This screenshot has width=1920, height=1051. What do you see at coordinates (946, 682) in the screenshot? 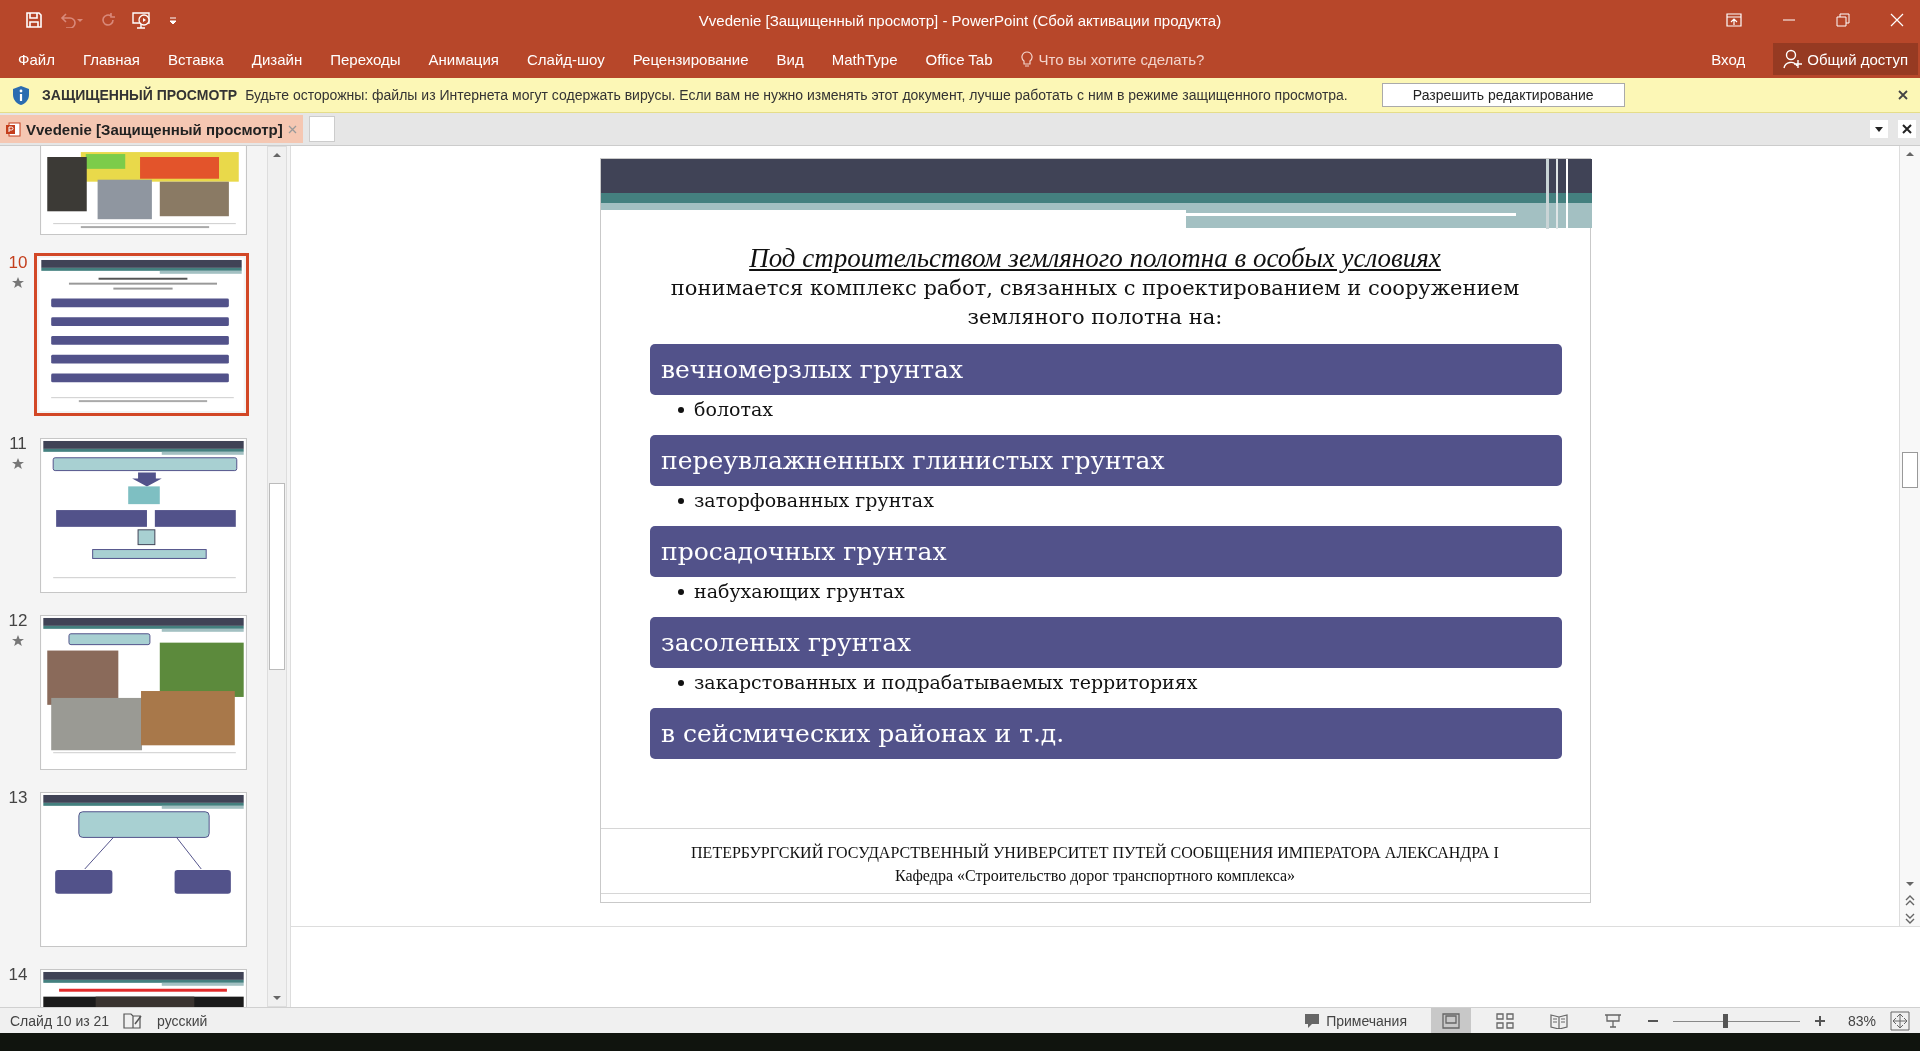
I see `bullet-item: закарстованных и подрабатываемых территориях` at bounding box center [946, 682].